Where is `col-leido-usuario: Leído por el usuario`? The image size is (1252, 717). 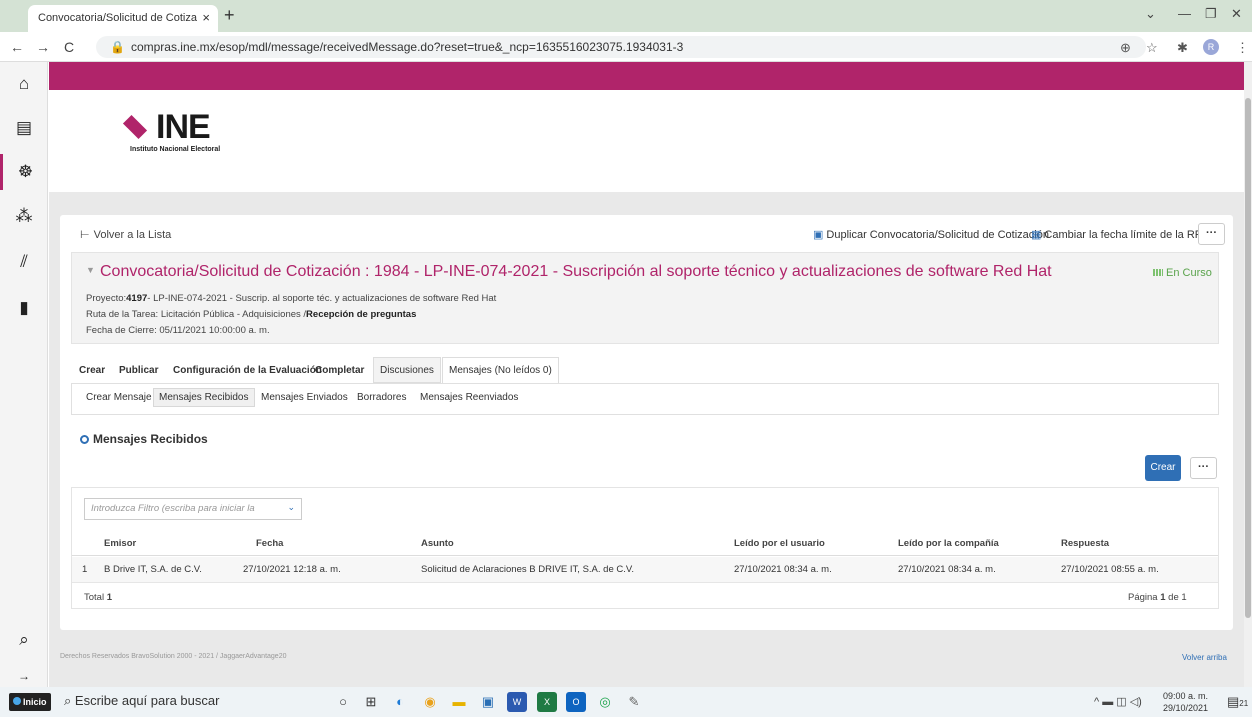
col-leido-usuario: Leído por el usuario is located at coordinates (779, 543).